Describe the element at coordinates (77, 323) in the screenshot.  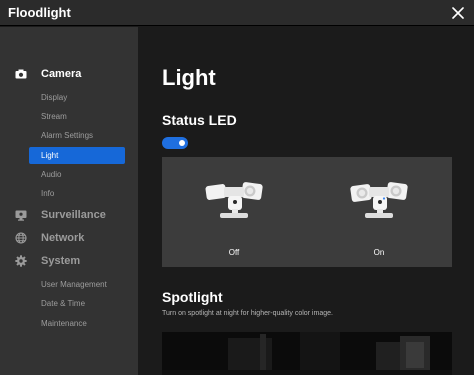
I see `sidebar-item-maintenance: Maintenance` at that location.